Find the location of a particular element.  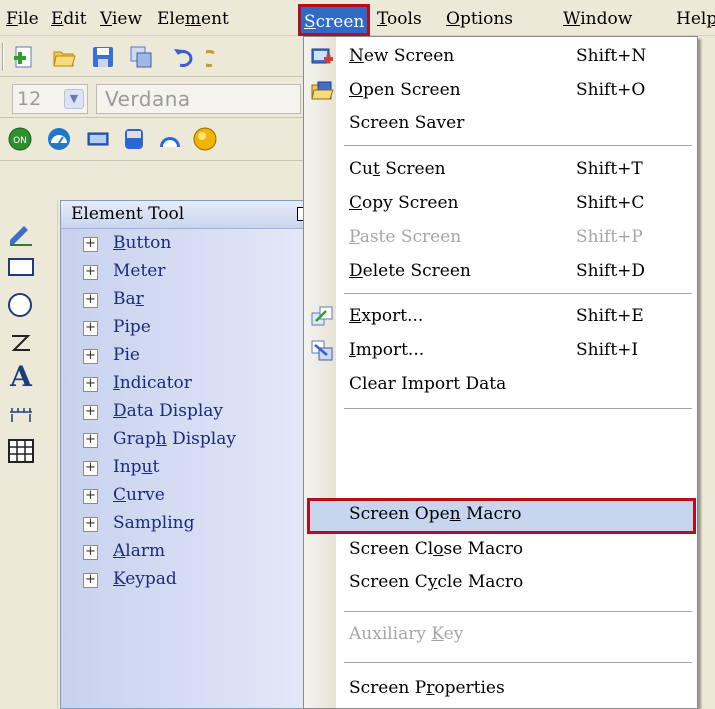

font-name-select: Verdana is located at coordinates (198, 99).